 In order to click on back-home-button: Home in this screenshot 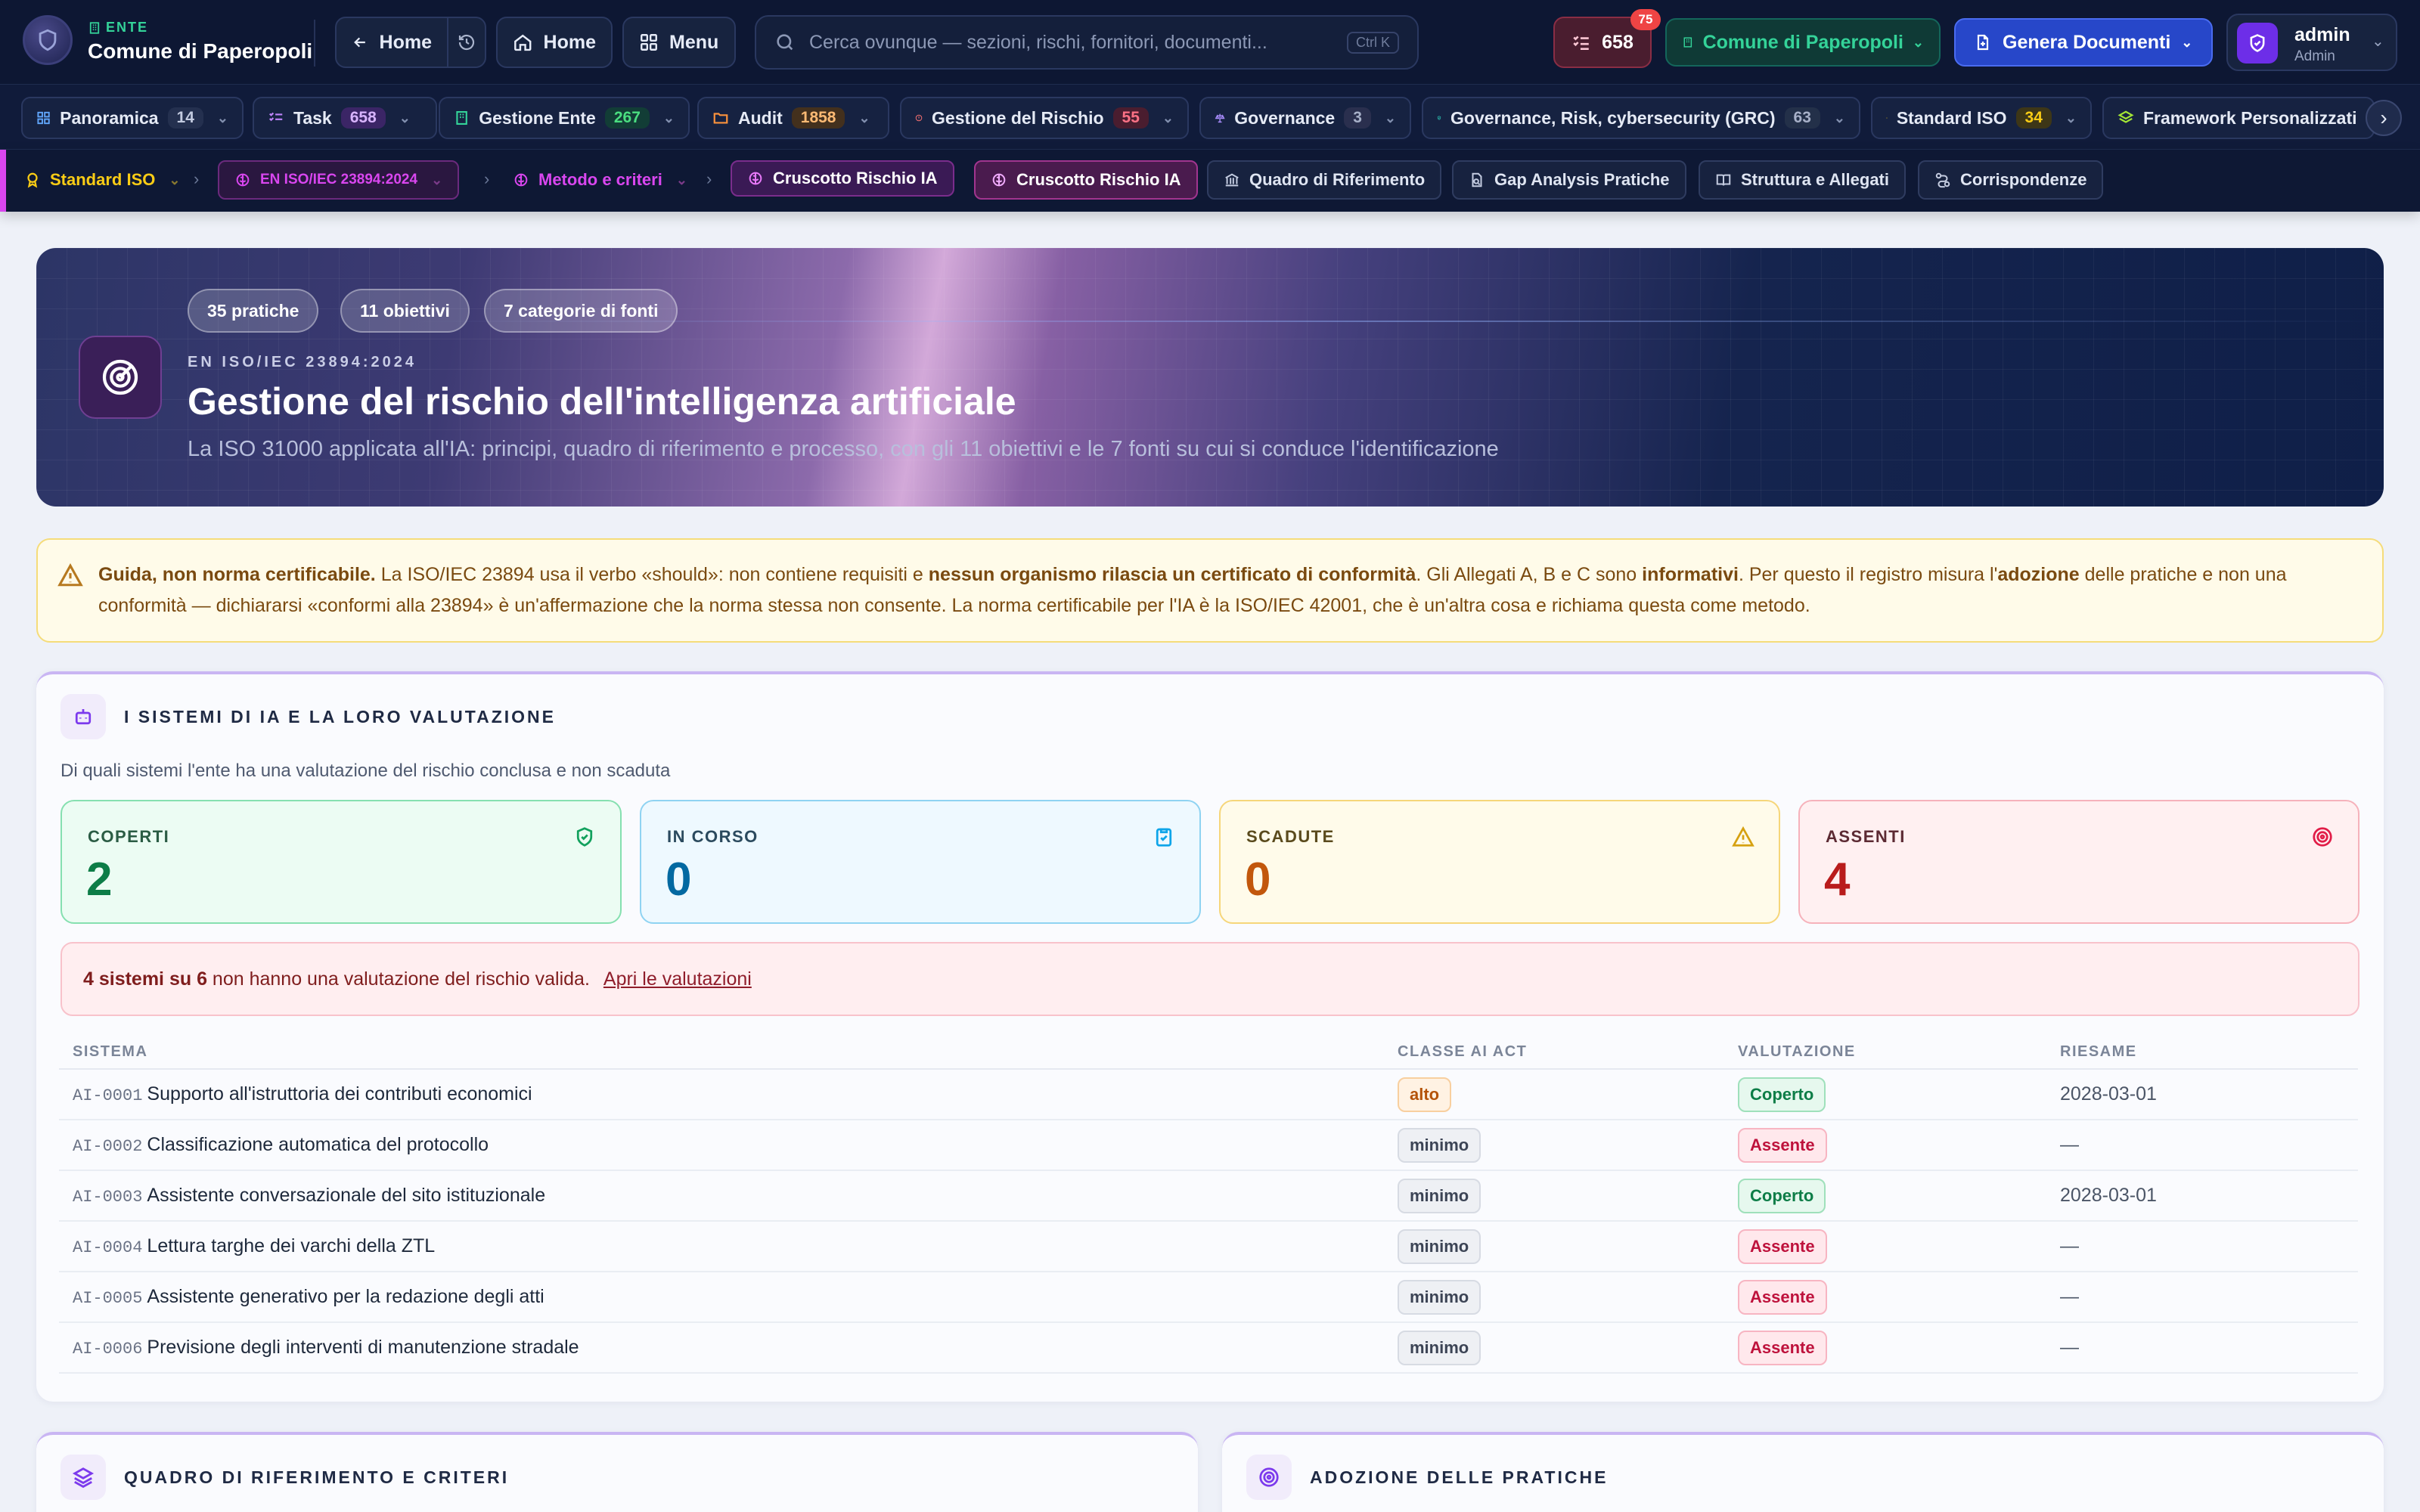, I will do `click(391, 42)`.